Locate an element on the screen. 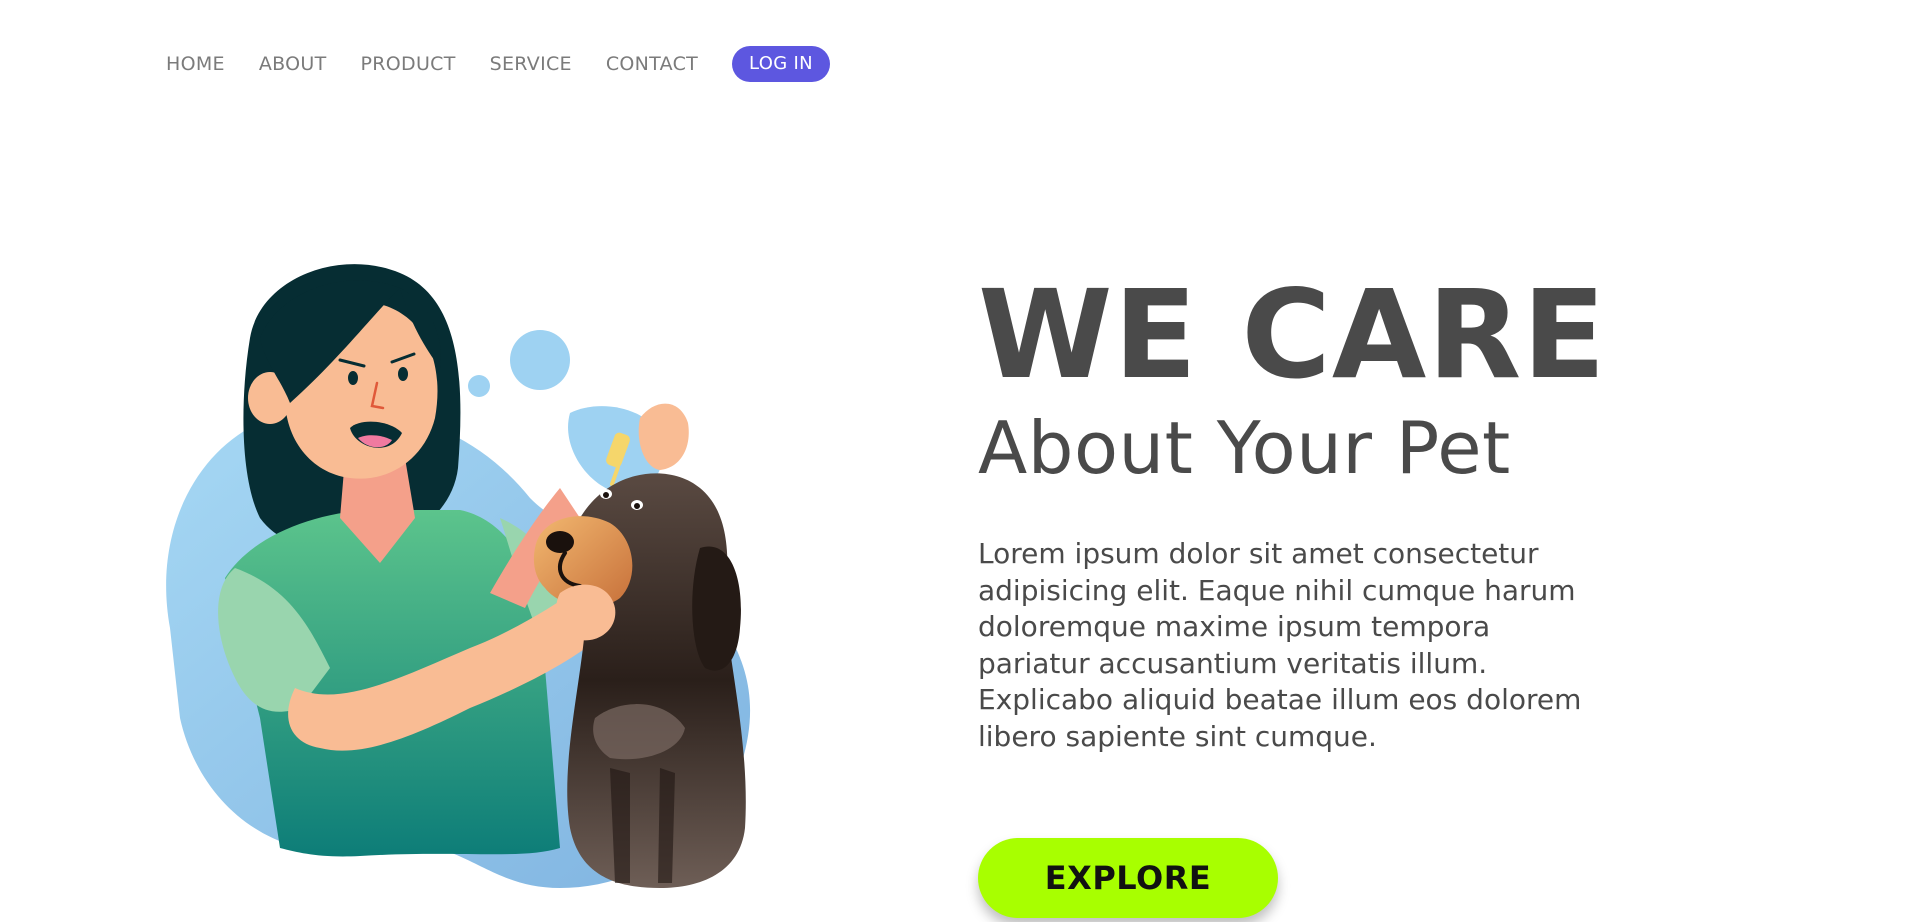  nav-link-home: HOME is located at coordinates (195, 64).